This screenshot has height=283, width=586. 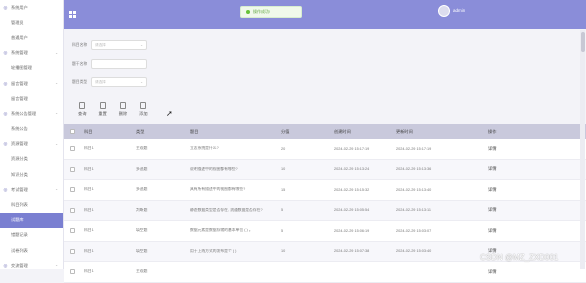 What do you see at coordinates (31, 174) in the screenshot?
I see `sidebar-item: 知识分类` at bounding box center [31, 174].